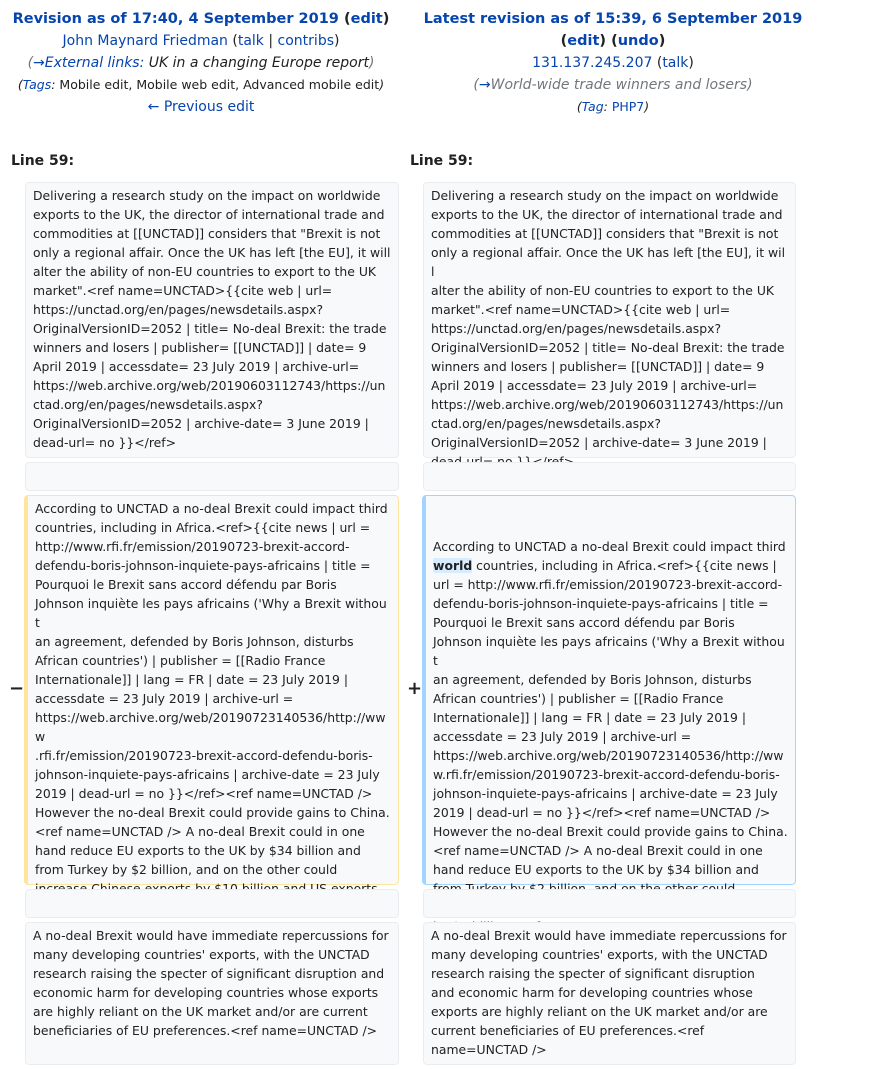 This screenshot has height=1069, width=874. Describe the element at coordinates (258, 63) in the screenshot. I see `old-summary-text: UK in a changing Europe report` at that location.